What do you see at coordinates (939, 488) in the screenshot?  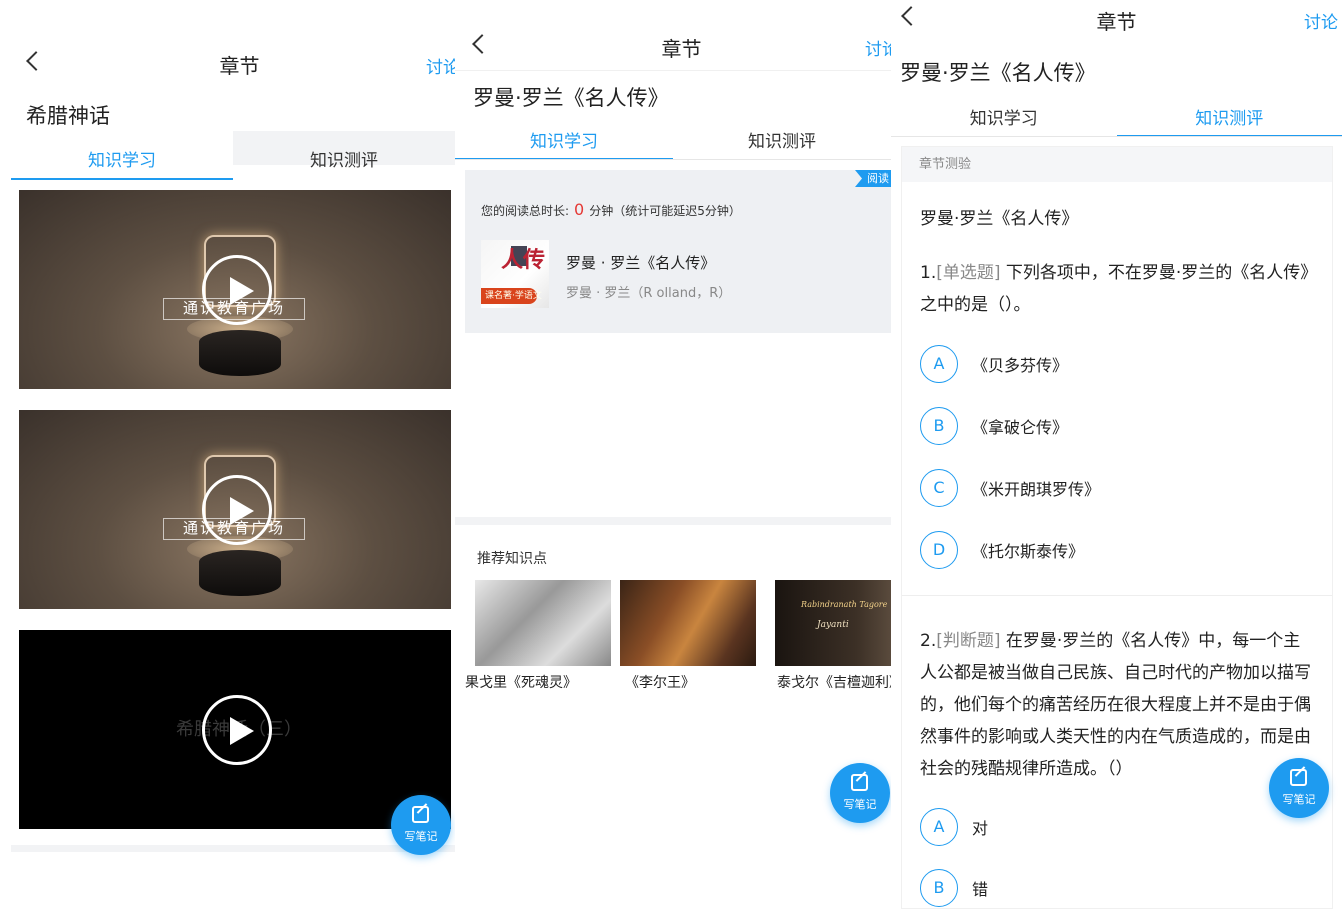 I see `option-letter: C` at bounding box center [939, 488].